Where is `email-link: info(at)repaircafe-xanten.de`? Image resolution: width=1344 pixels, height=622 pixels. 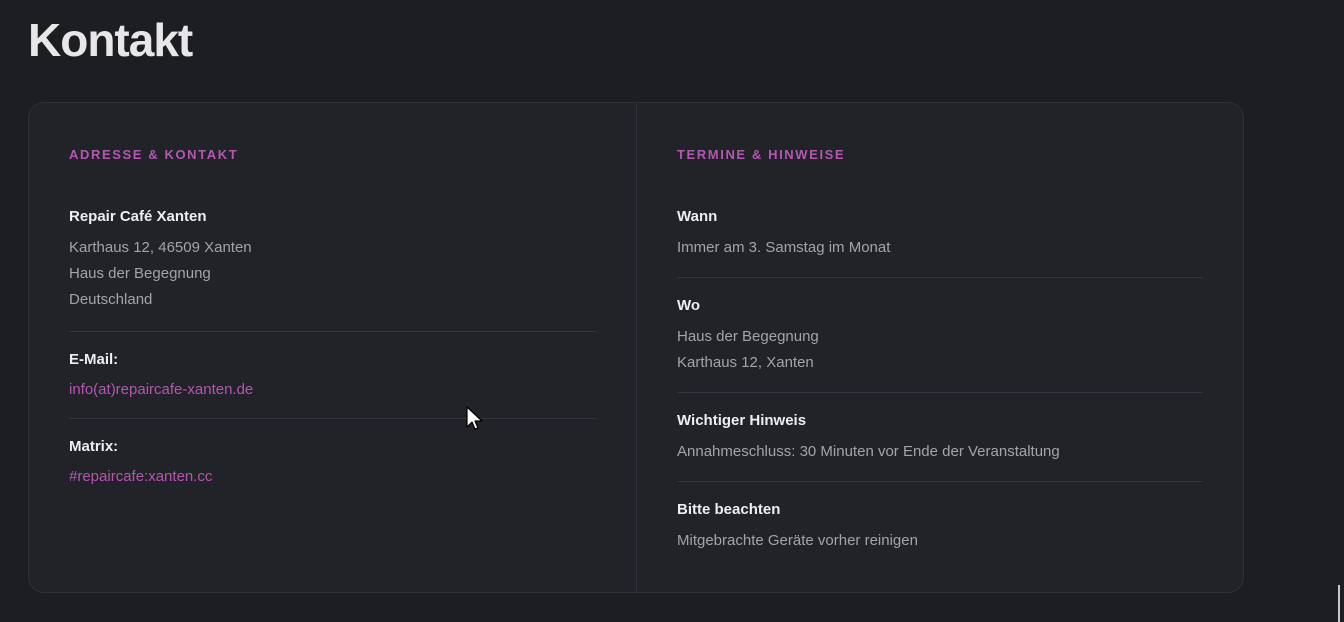 email-link: info(at)repaircafe-xanten.de is located at coordinates (161, 389).